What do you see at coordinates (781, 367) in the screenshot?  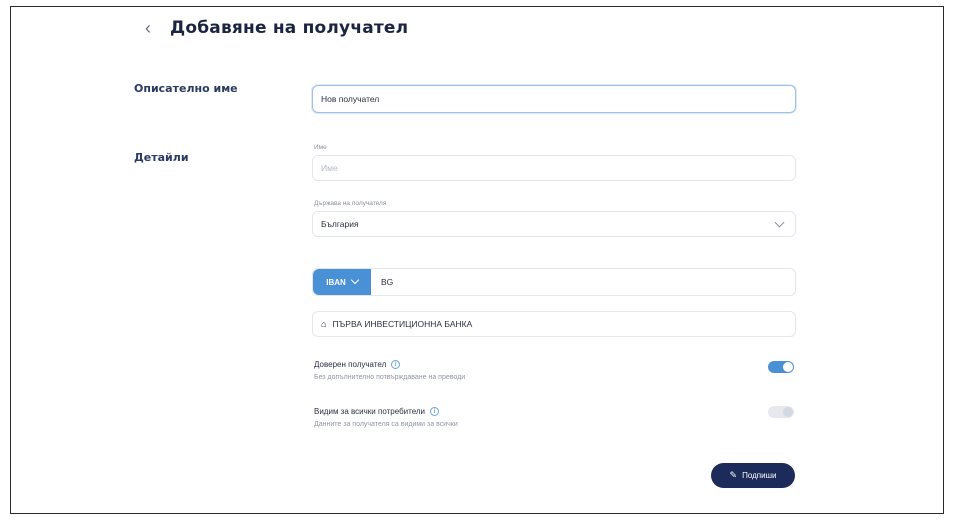 I see `trusted-recipient-toggle` at bounding box center [781, 367].